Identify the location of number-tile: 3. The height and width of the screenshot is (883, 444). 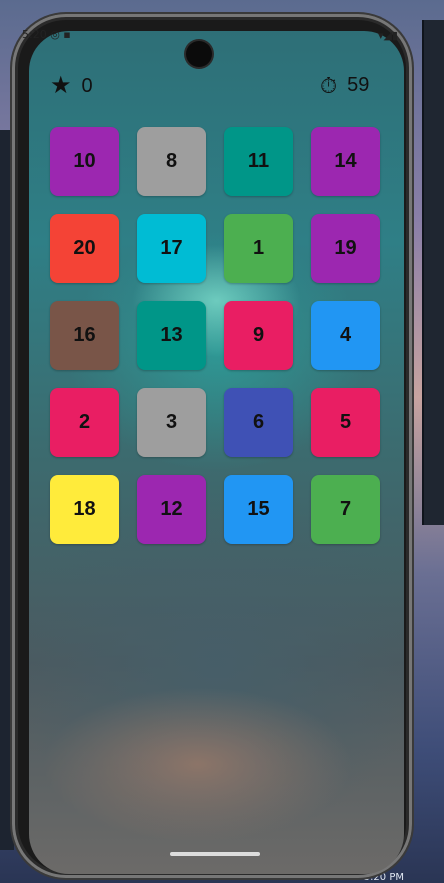
(171, 422).